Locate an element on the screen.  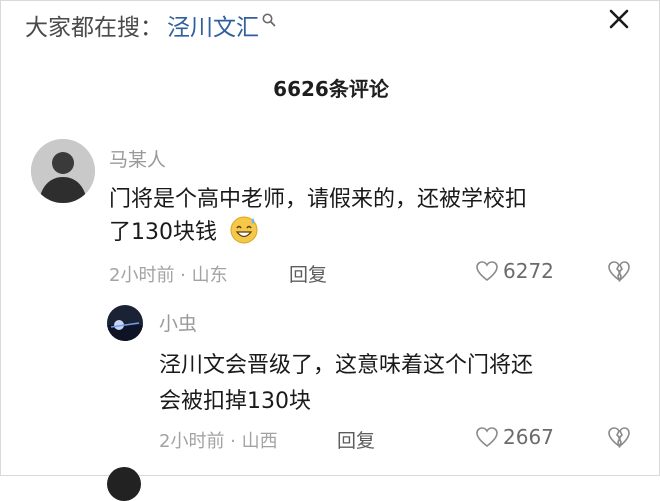
search-term-link: 泾川文汇 is located at coordinates (213, 25).